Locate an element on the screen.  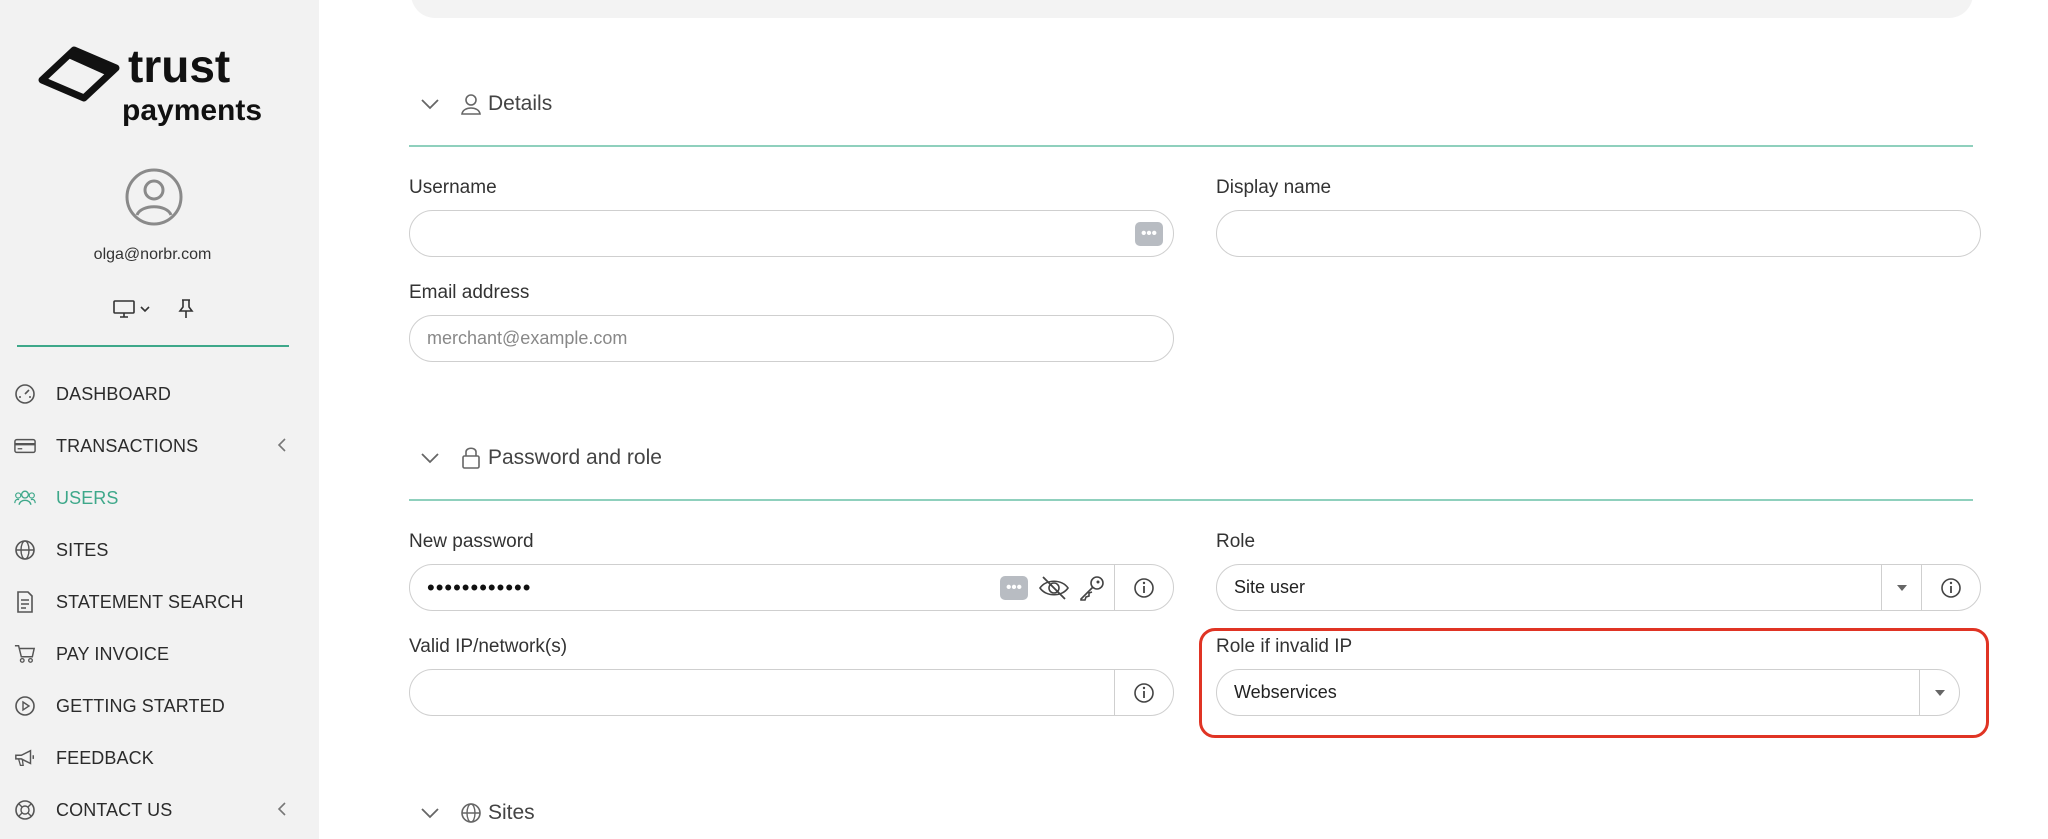
generate-password-key-icon is located at coordinates (1092, 588).